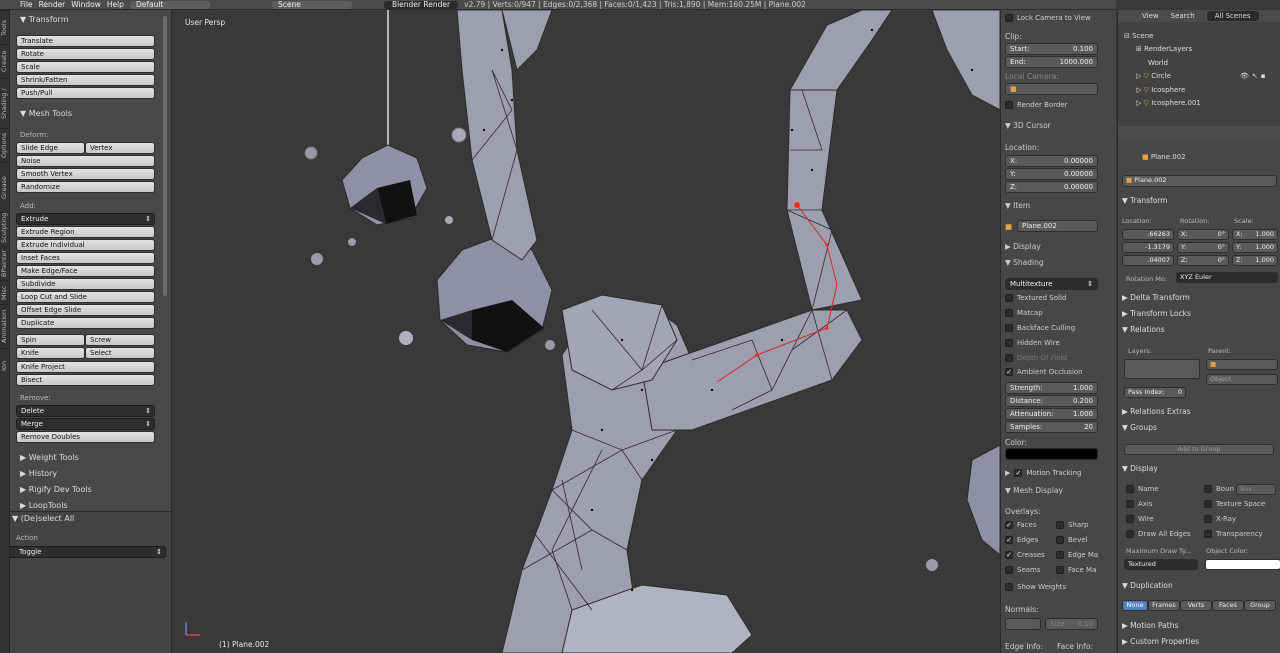 The height and width of the screenshot is (653, 1280). What do you see at coordinates (1228, 605) in the screenshot?
I see `dup-tab-faces: Faces` at bounding box center [1228, 605].